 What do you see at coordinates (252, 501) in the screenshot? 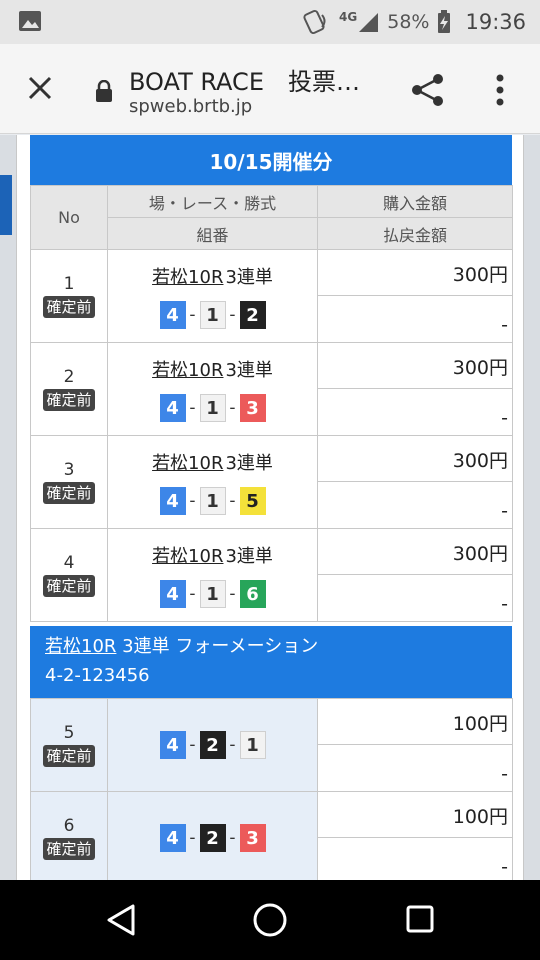
I see `boat-number-box: 5` at bounding box center [252, 501].